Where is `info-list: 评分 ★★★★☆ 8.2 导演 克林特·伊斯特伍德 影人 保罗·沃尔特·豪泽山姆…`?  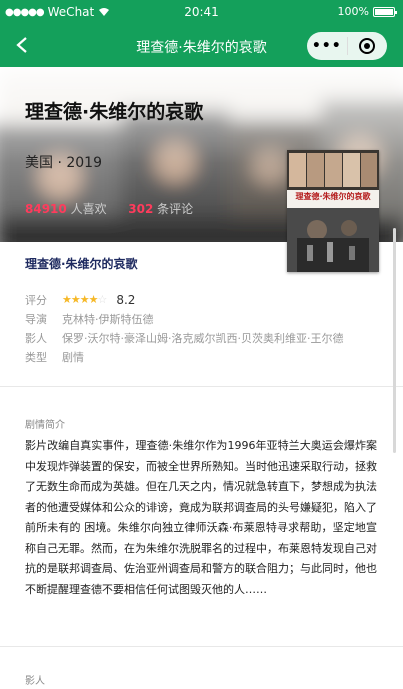
info-list: 评分 ★★★★☆ 8.2 导演 克林特·伊斯特伍德 影人 保罗·沃尔特·豪泽山姆… is located at coordinates (184, 328).